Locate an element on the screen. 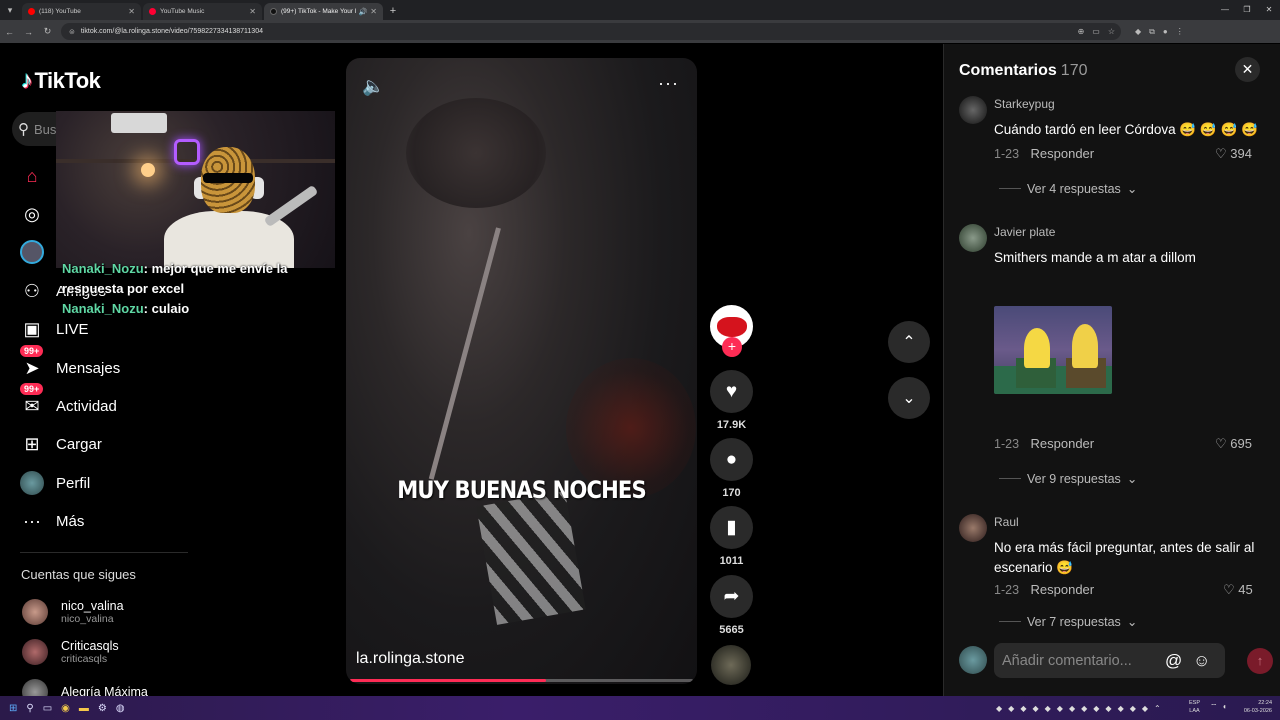 This screenshot has height=720, width=1280. previous-video-button: ⌃ is located at coordinates (909, 342).